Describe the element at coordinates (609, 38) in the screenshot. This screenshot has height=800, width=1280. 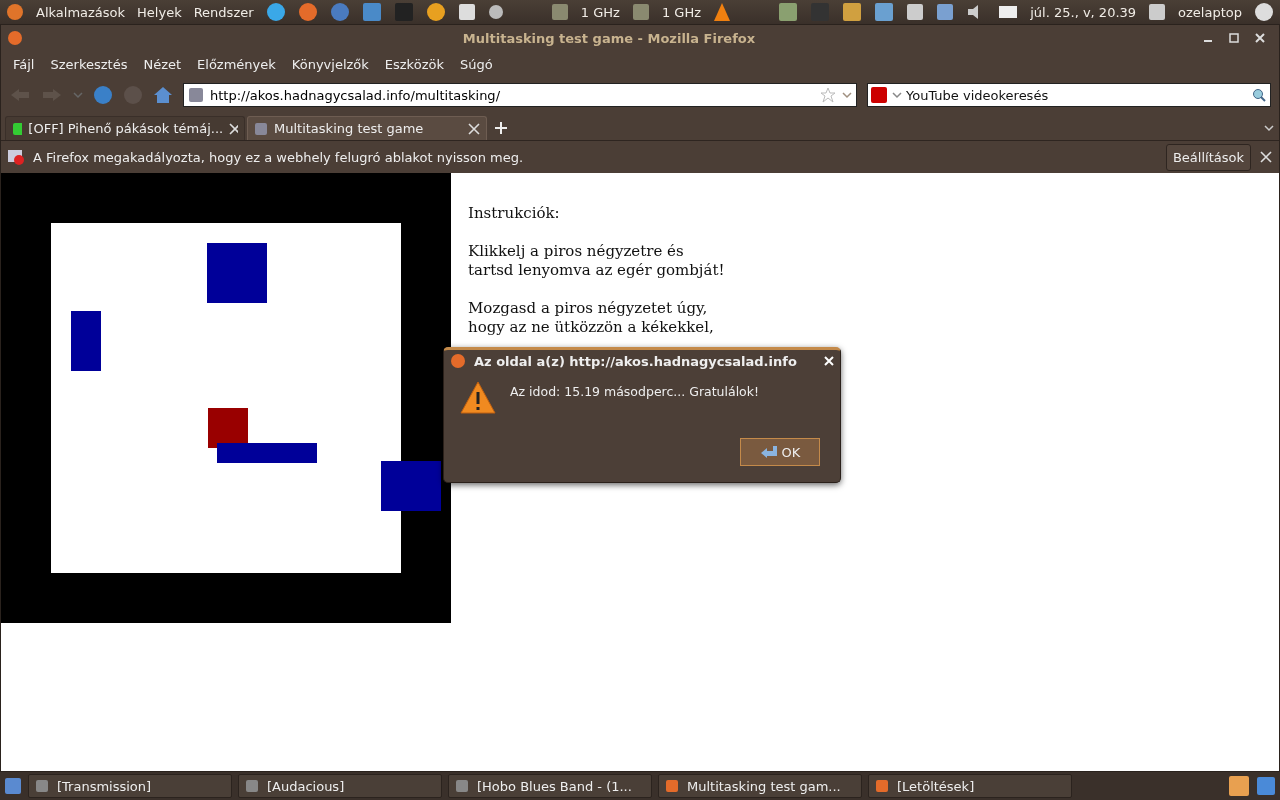
I see `window-title: Multitasking test game - Mozilla Firefox` at that location.